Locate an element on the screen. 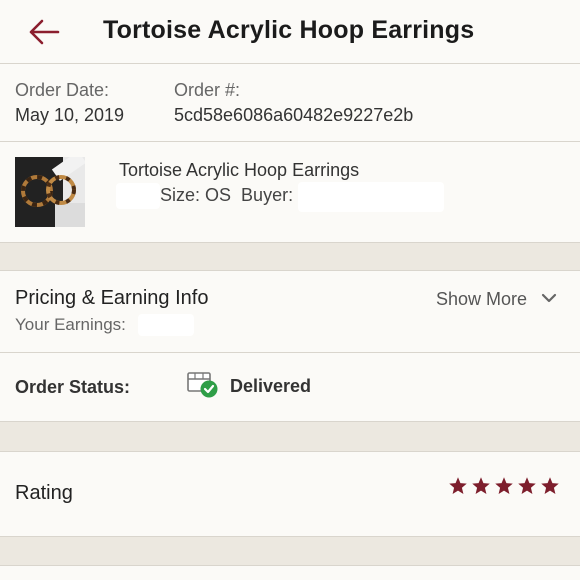 The image size is (580, 580). product-meta: Size: OS Buyer: is located at coordinates (226, 195).